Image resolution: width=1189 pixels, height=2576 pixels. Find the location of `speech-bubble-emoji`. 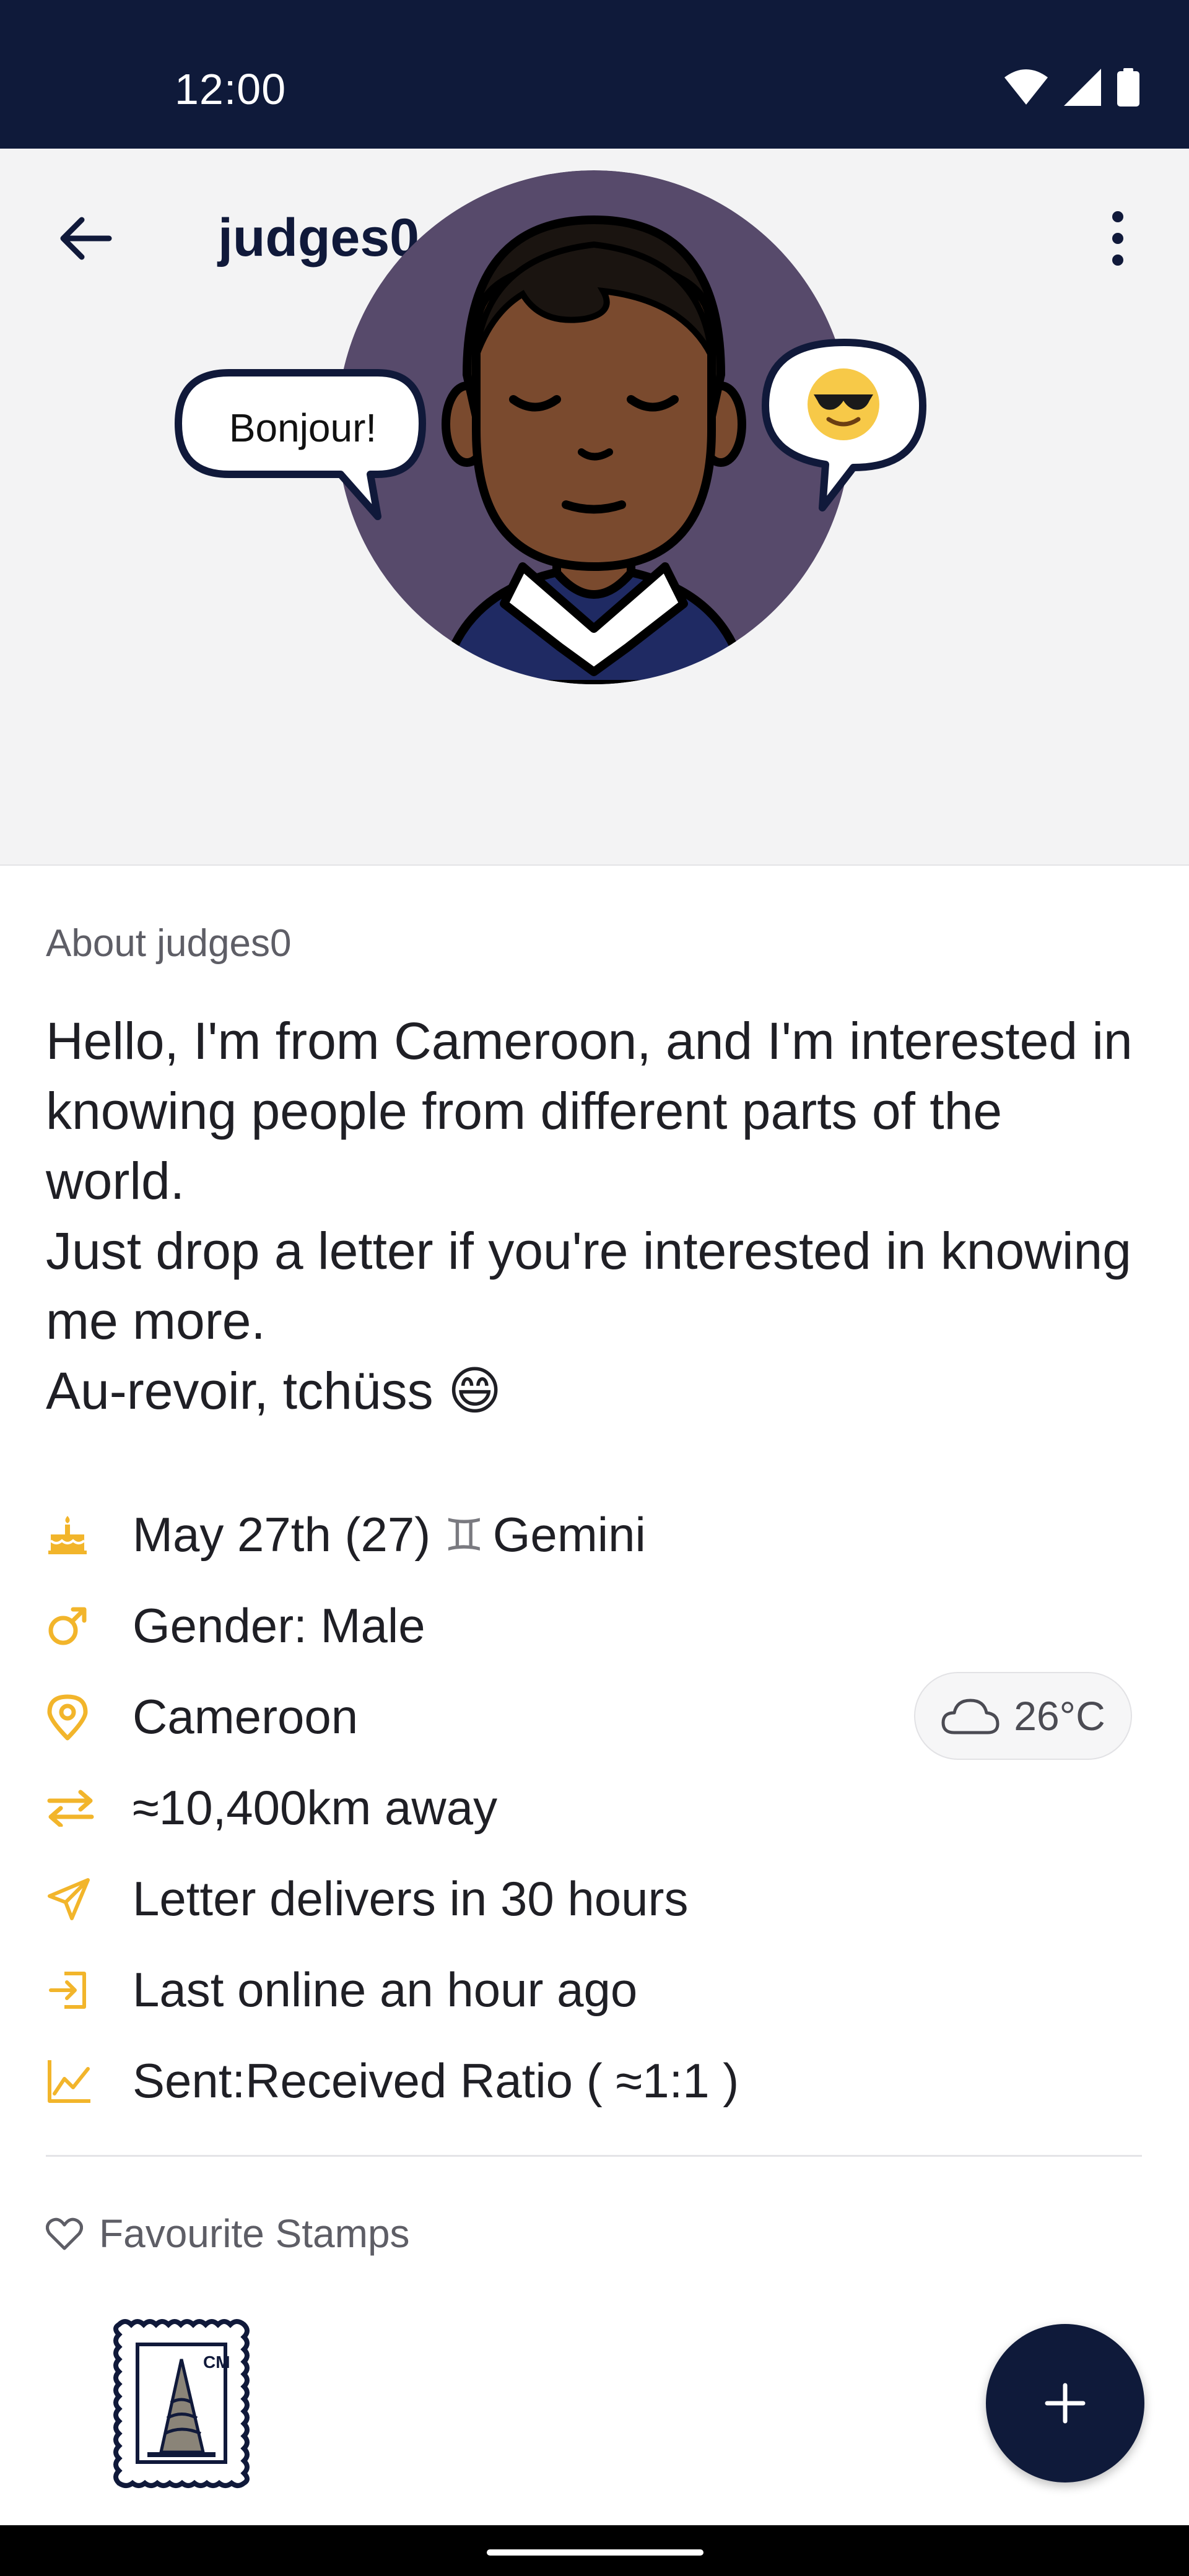

speech-bubble-emoji is located at coordinates (844, 424).